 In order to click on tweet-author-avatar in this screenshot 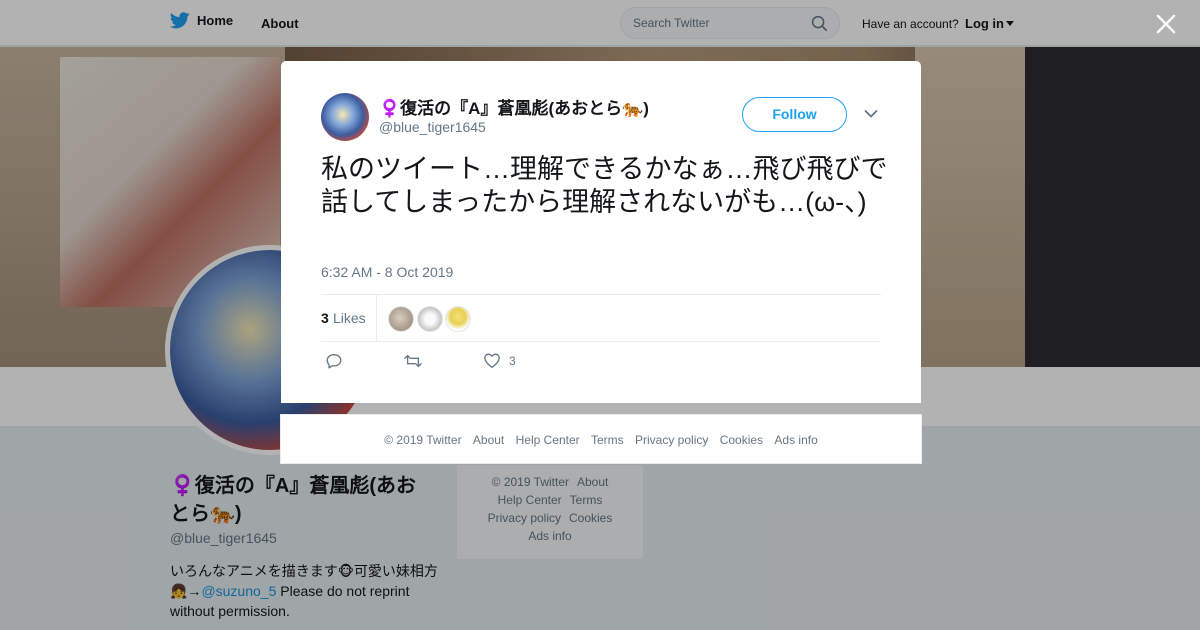, I will do `click(345, 117)`.